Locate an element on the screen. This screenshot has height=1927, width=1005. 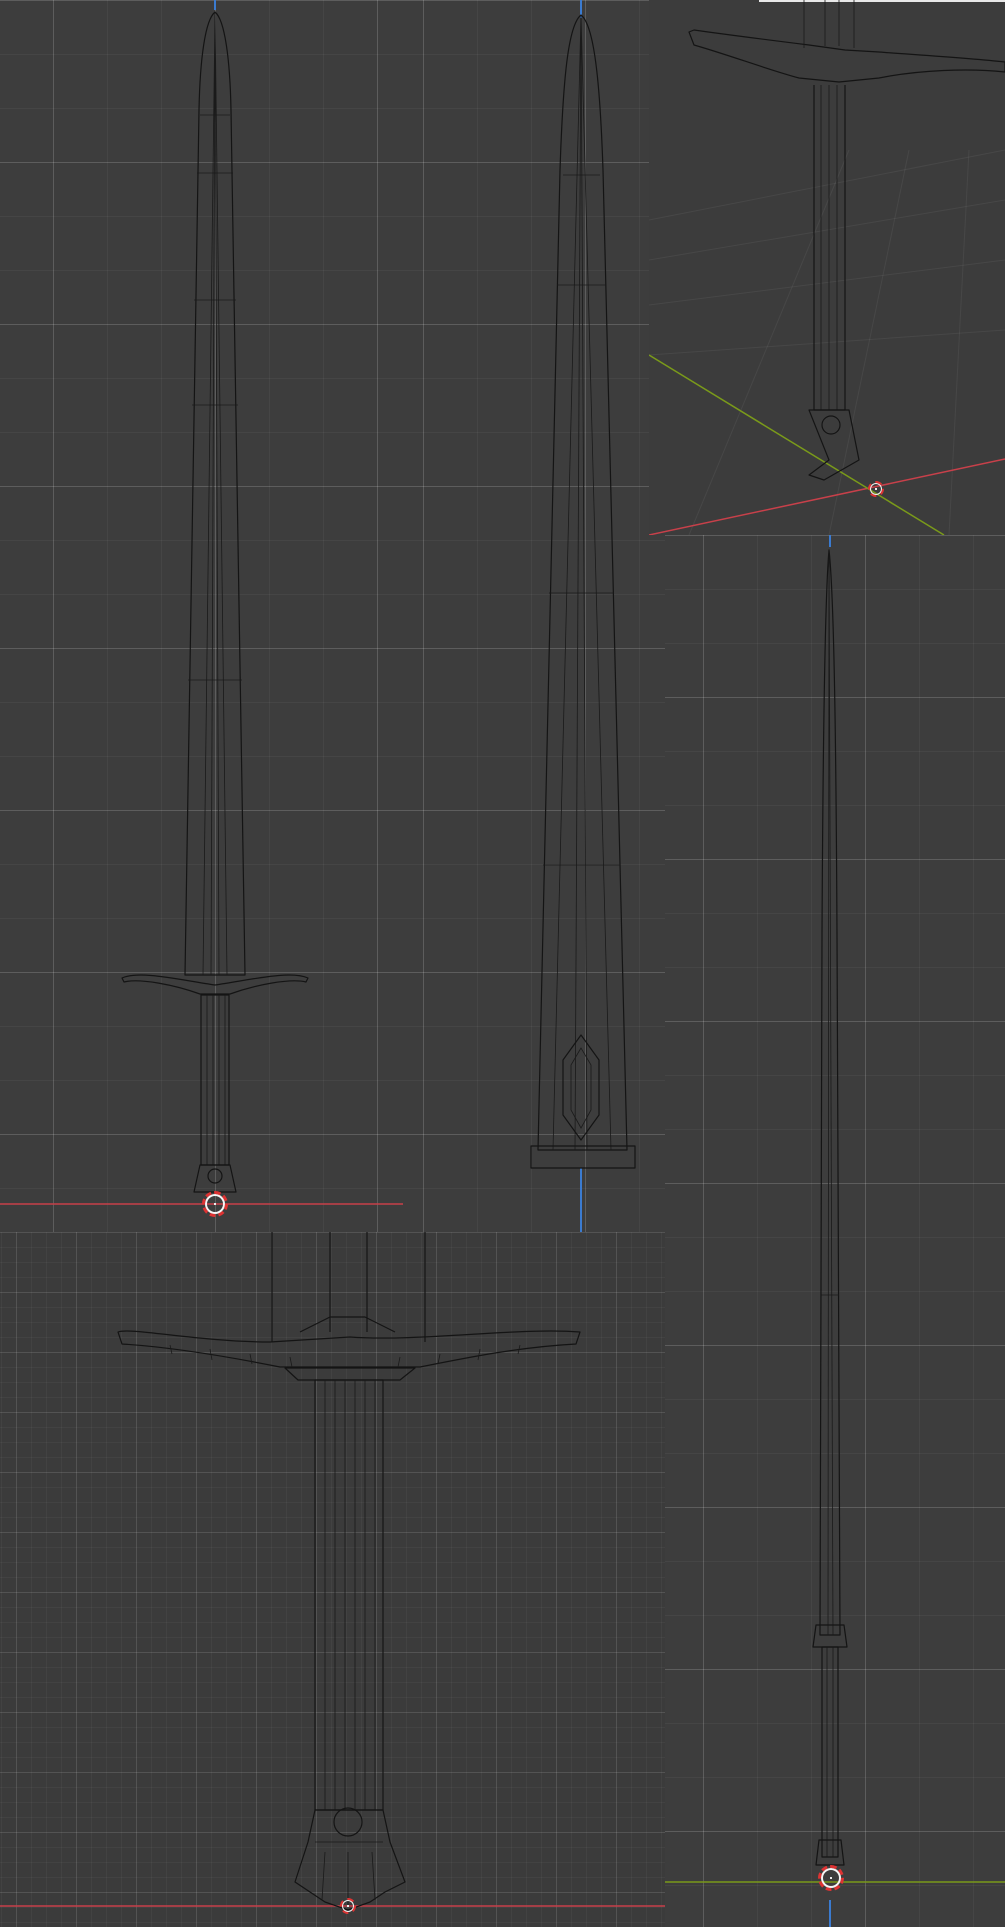
sword-mesh-side is located at coordinates (583, 591).